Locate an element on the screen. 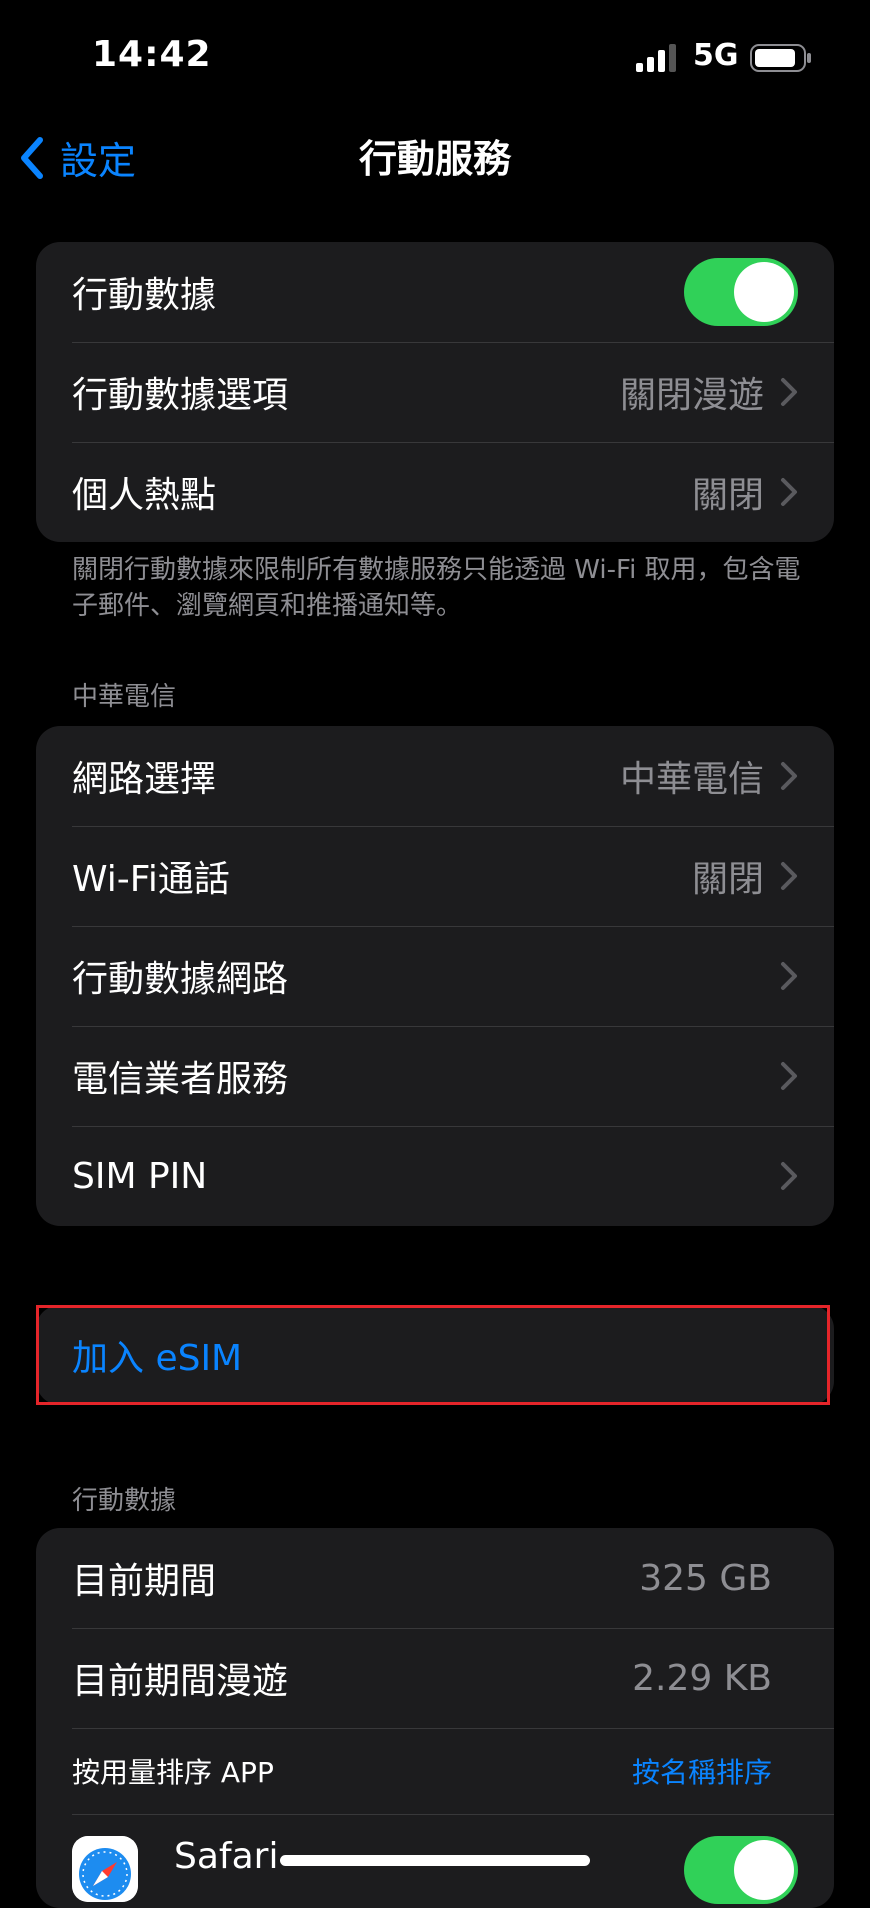 This screenshot has height=1908, width=870. hotspot-label: 個人熱點 is located at coordinates (144, 495).